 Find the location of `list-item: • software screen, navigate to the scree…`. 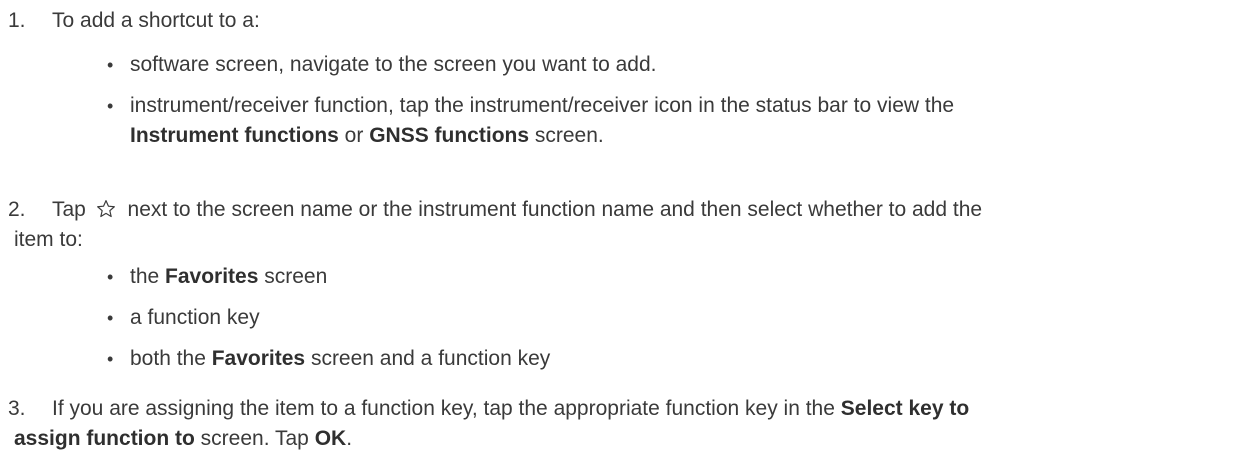

list-item: • software screen, navigate to the scree… is located at coordinates (668, 65).